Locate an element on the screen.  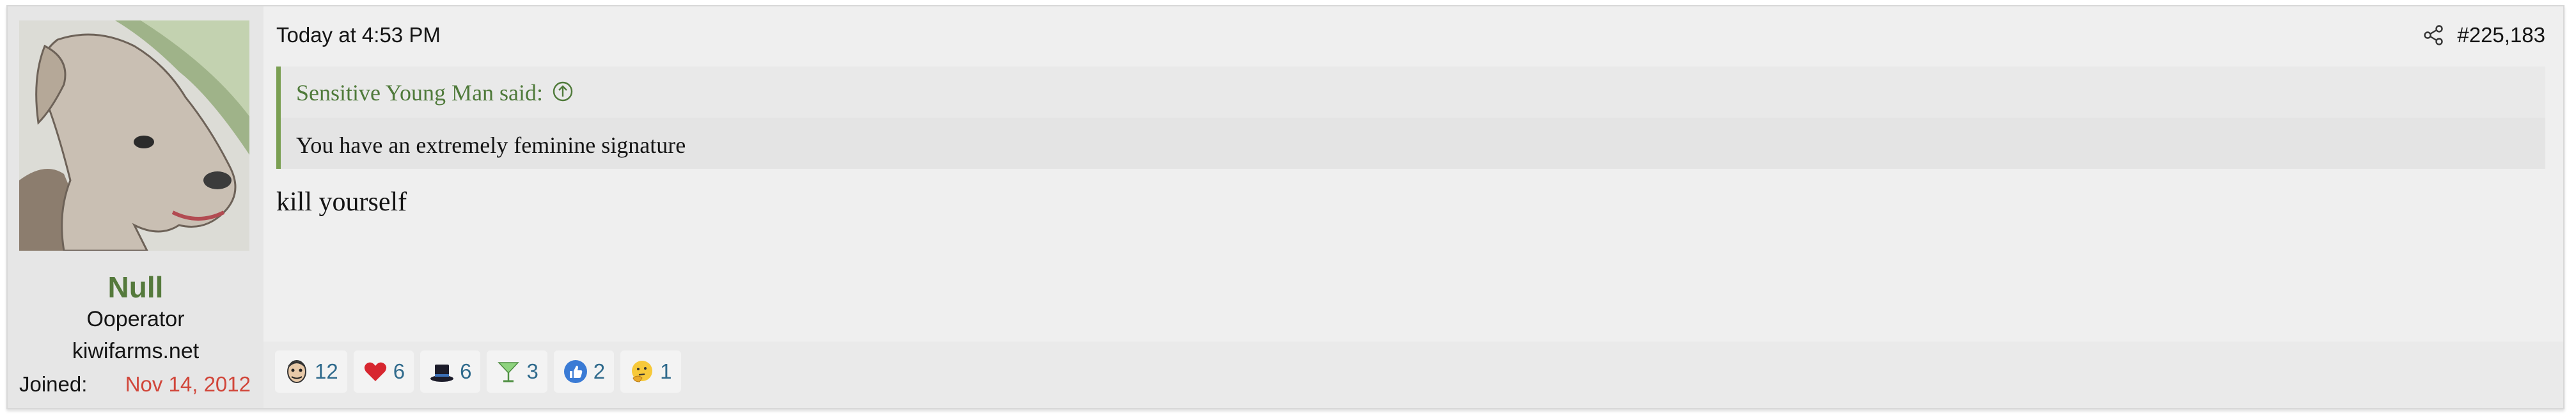
reactions-bar: 12 6 6 3 2 1 is located at coordinates (478, 372).